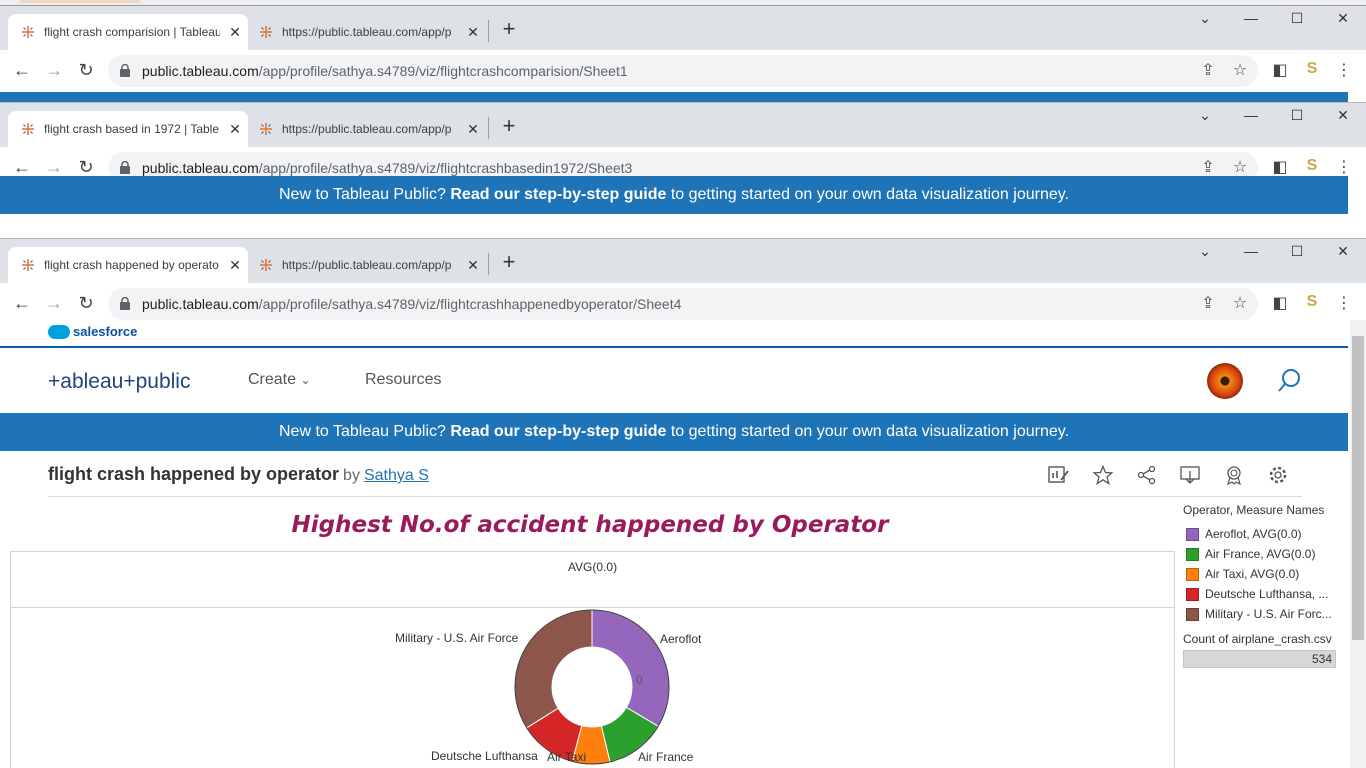  What do you see at coordinates (457, 638) in the screenshot?
I see `pie-label-military: Military - U.S. Air Force` at bounding box center [457, 638].